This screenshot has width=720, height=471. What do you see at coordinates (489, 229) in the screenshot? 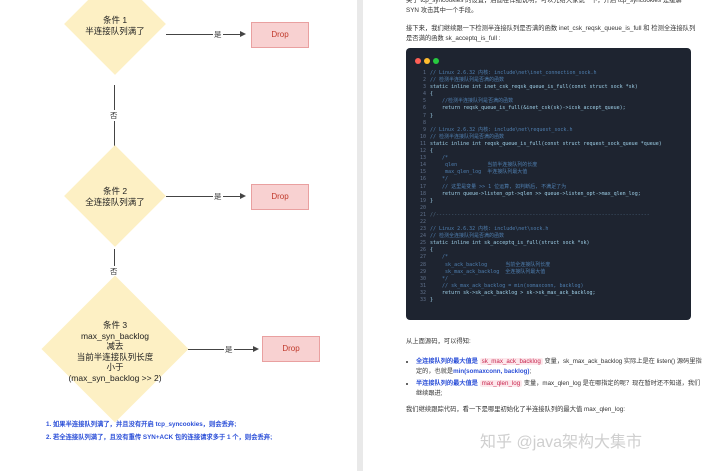
I see `code-line-text: // Linux 2.6.32 内核: include\net\sock.h` at bounding box center [489, 229].